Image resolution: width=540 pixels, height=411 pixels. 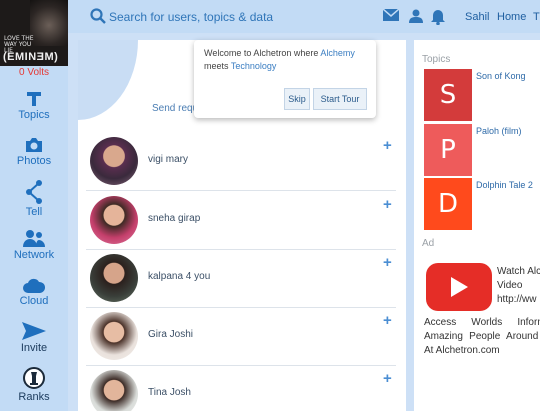 I want to click on sidebar-item-tell: Tell, so click(x=34, y=199).